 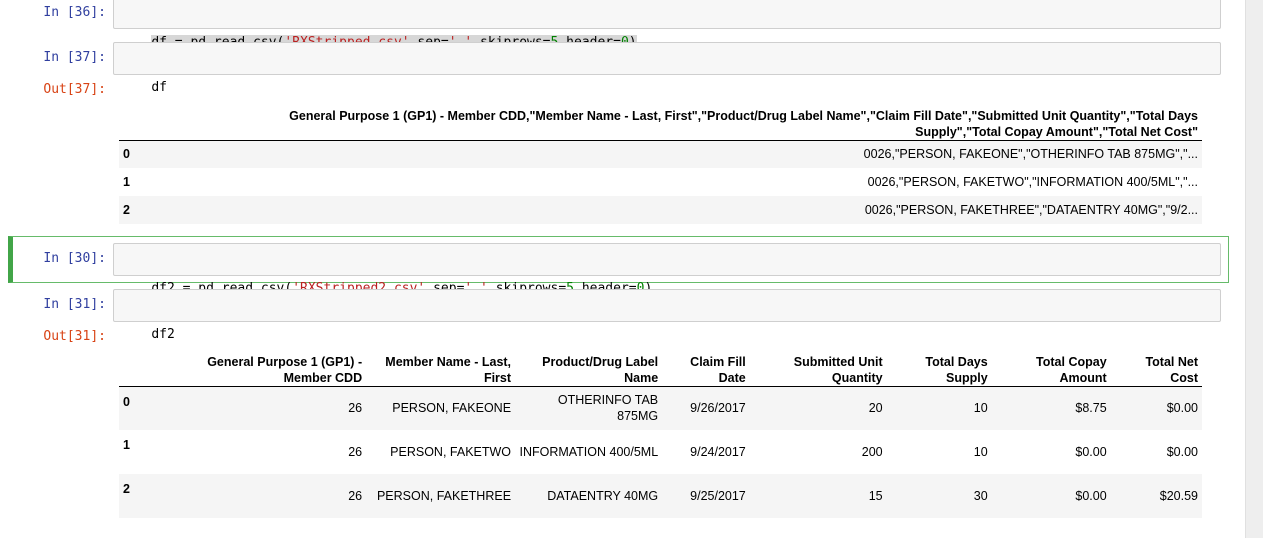 What do you see at coordinates (1178, 496) in the screenshot?
I see `cell-value: $20.59` at bounding box center [1178, 496].